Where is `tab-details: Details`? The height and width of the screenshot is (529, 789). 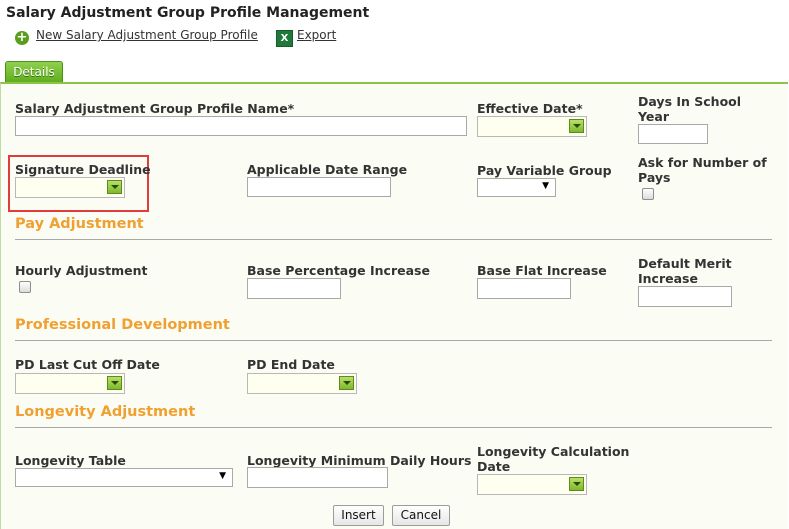 tab-details: Details is located at coordinates (34, 71).